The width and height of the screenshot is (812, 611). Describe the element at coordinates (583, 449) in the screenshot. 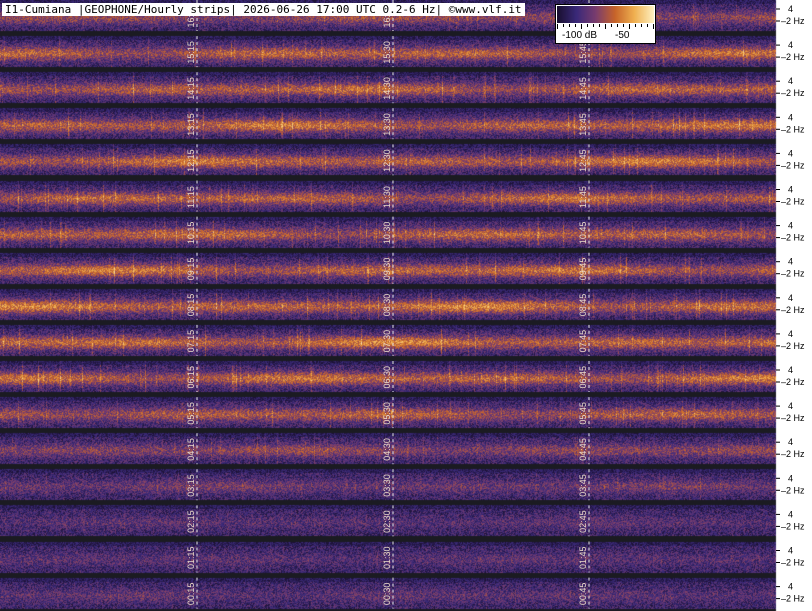

I see `strip-timestamp: 04:45` at that location.